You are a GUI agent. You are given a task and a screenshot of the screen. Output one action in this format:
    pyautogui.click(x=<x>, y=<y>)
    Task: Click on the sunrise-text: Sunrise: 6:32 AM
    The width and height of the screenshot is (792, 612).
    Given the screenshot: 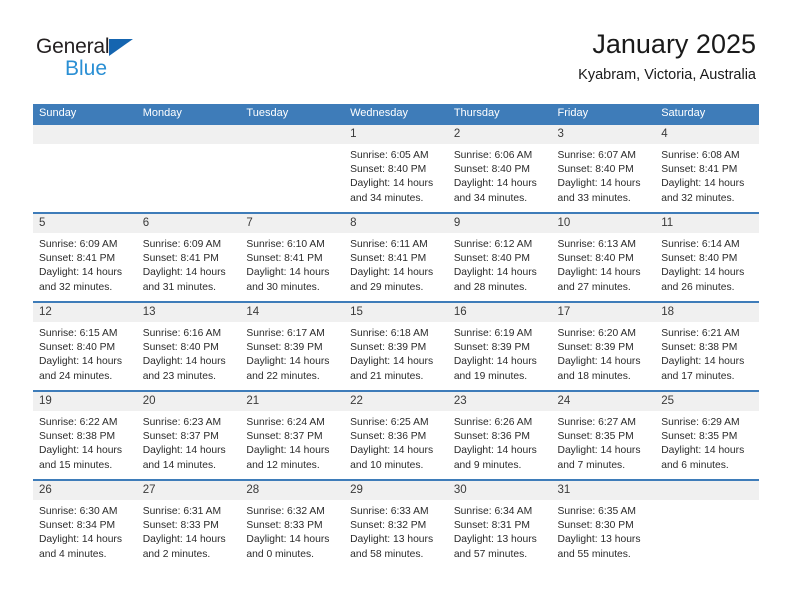 What is the action you would take?
    pyautogui.click(x=285, y=511)
    